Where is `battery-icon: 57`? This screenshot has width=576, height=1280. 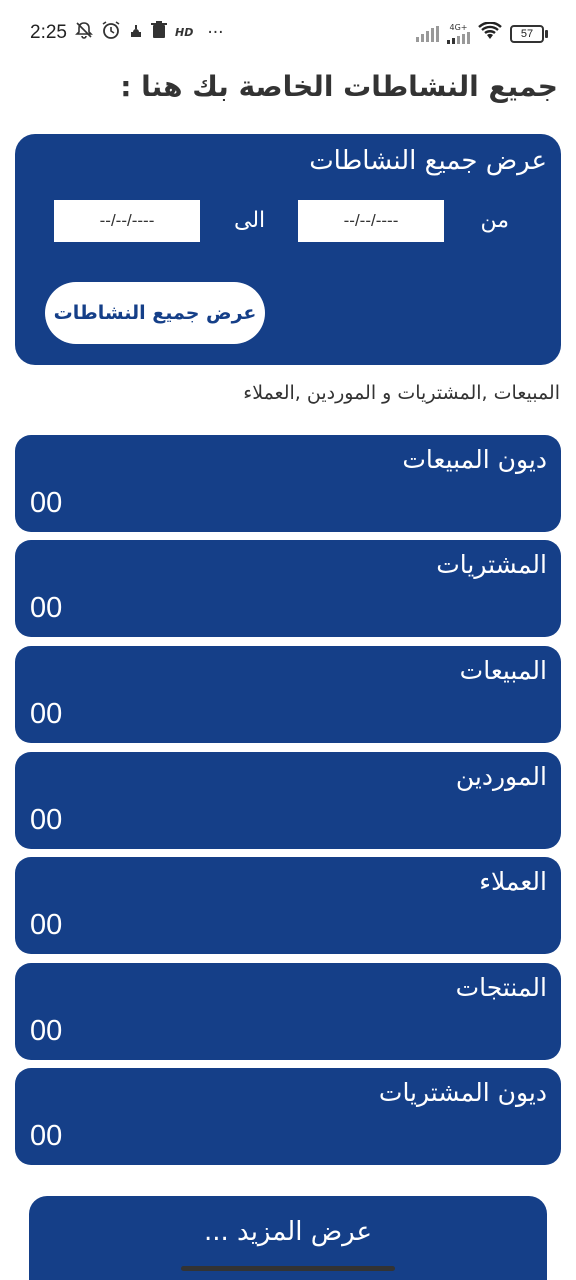
battery-icon: 57 is located at coordinates (529, 33).